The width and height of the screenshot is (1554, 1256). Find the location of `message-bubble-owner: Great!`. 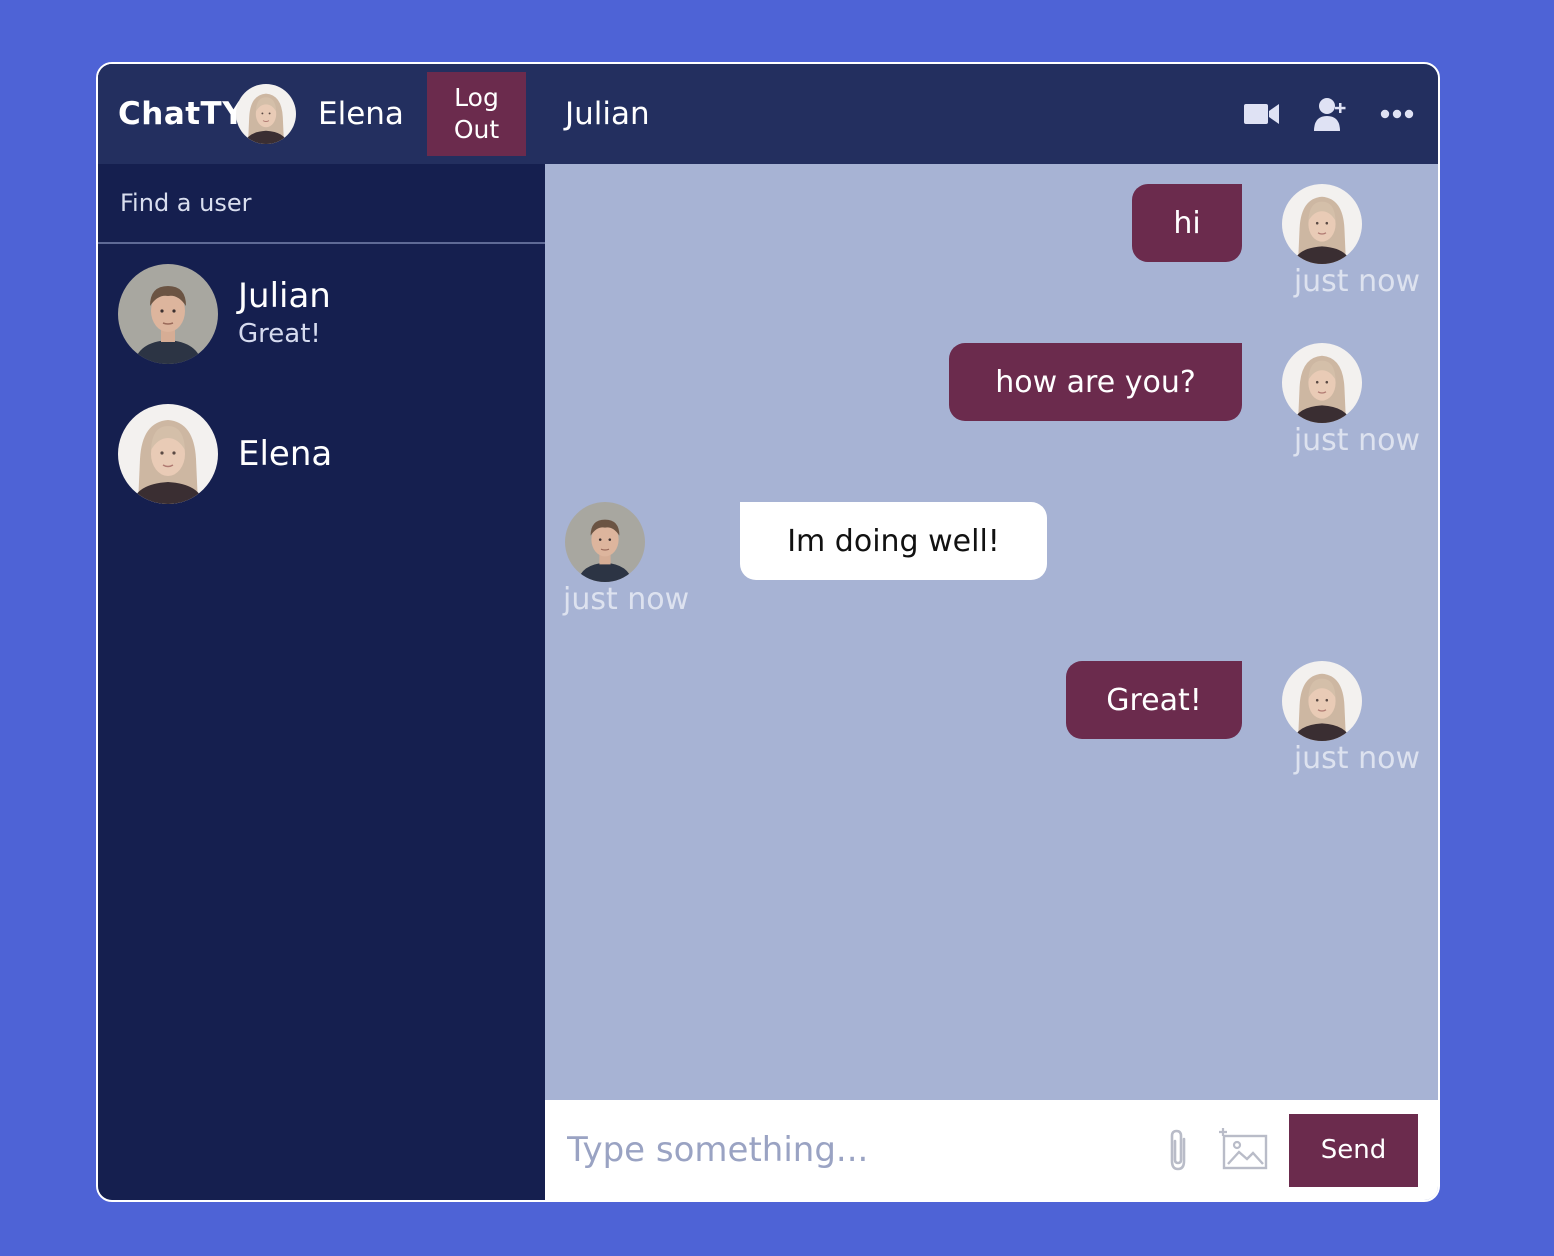

message-bubble-owner: Great! is located at coordinates (1154, 700).